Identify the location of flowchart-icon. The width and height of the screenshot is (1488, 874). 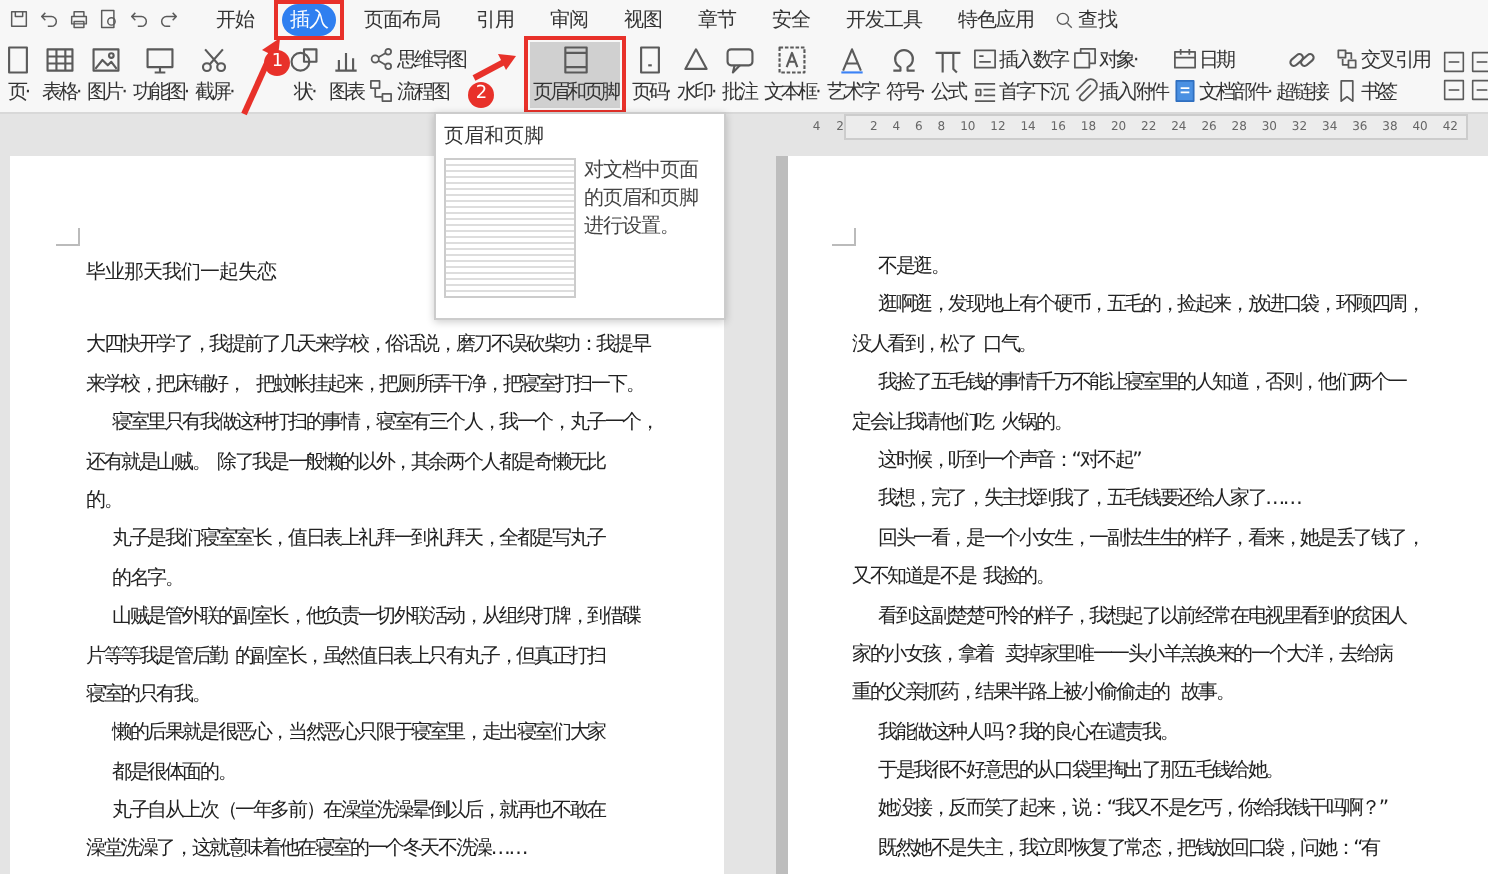
(381, 91).